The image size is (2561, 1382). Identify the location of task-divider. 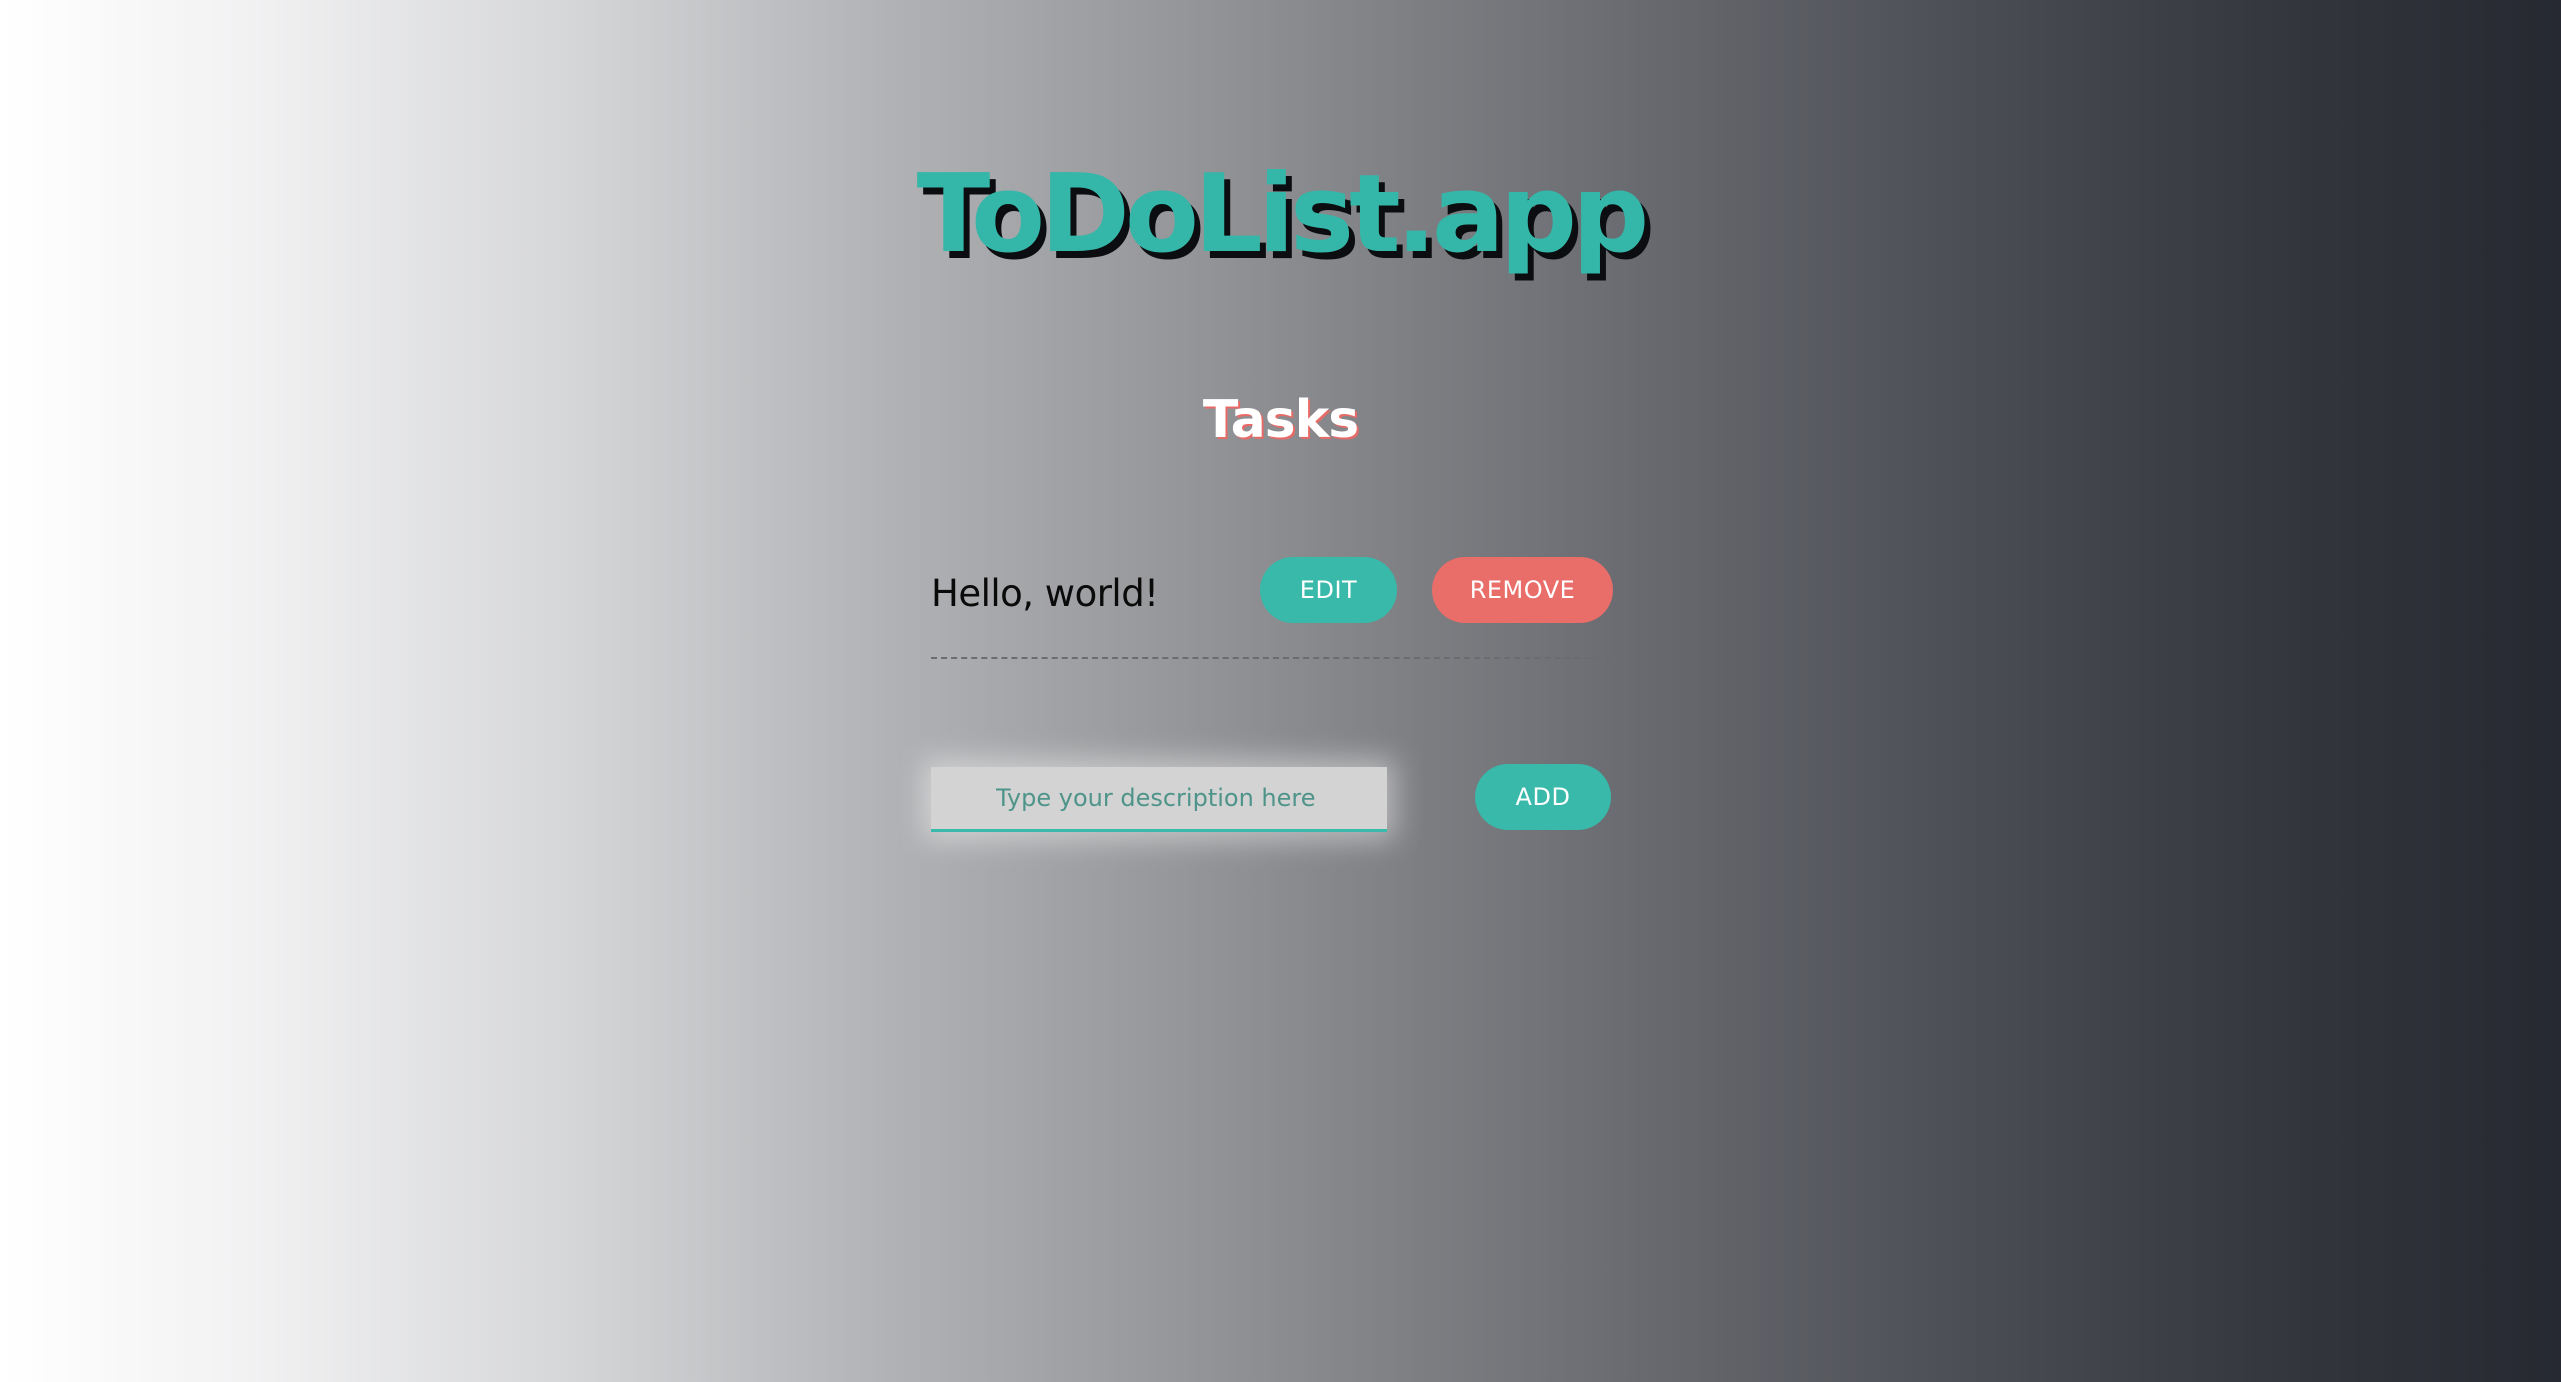
(1281, 658).